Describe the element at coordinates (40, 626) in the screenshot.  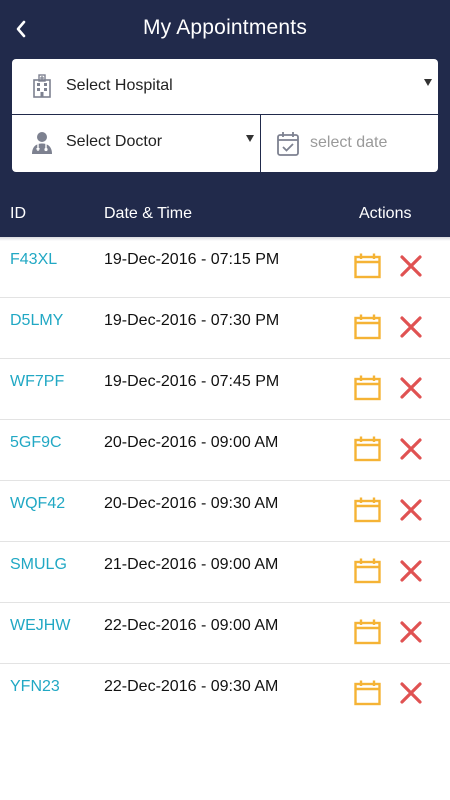
I see `appointment-id: WEJHW` at that location.